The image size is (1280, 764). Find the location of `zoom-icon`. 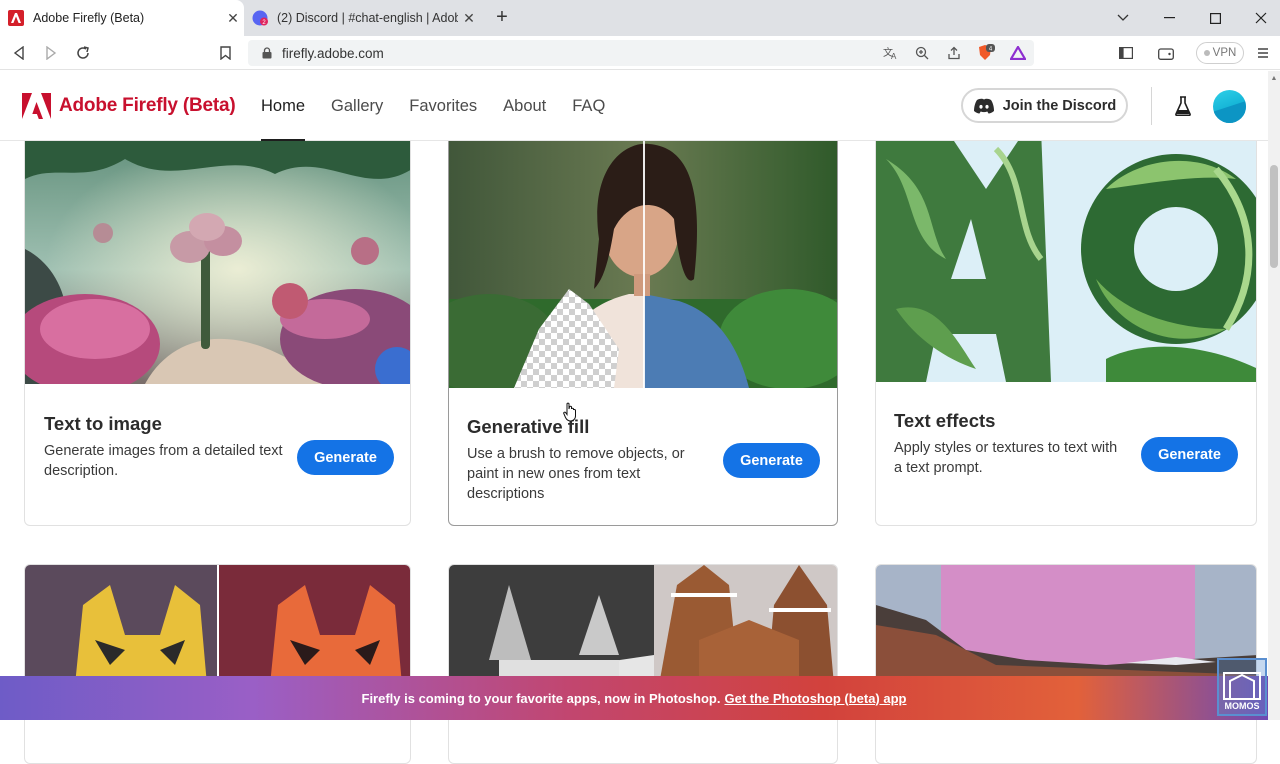

zoom-icon is located at coordinates (922, 53).